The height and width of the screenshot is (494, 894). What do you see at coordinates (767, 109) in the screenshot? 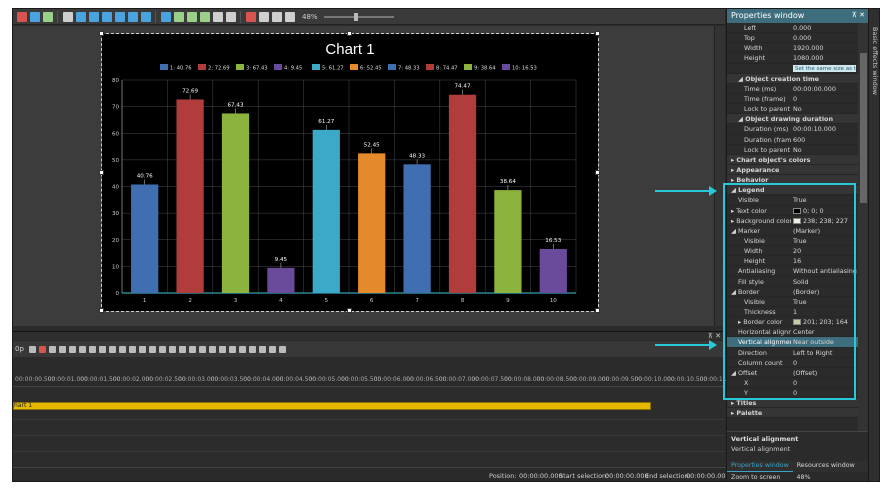
I see `property-key: Lock to parent duration` at bounding box center [767, 109].